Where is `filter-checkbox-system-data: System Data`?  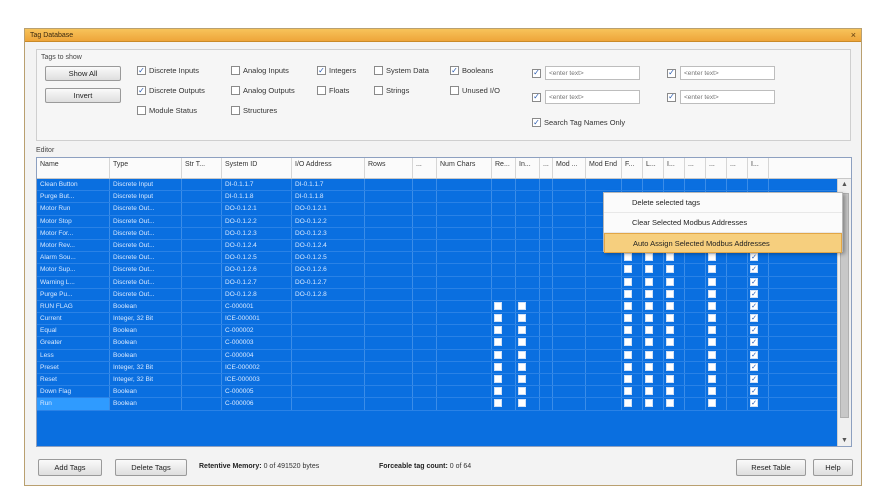
filter-checkbox-system-data: System Data is located at coordinates (401, 70).